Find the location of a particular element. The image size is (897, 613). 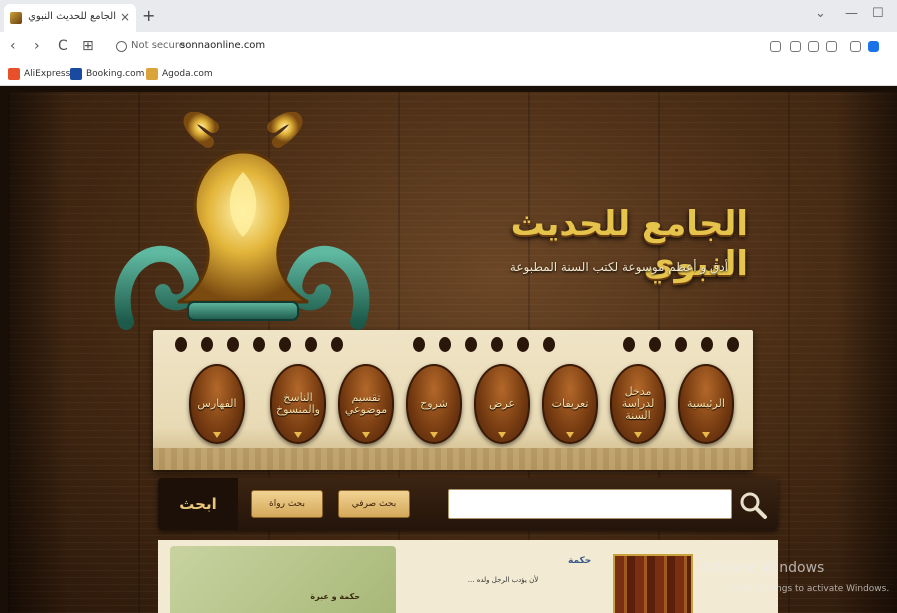

booking-icon is located at coordinates (76, 74).